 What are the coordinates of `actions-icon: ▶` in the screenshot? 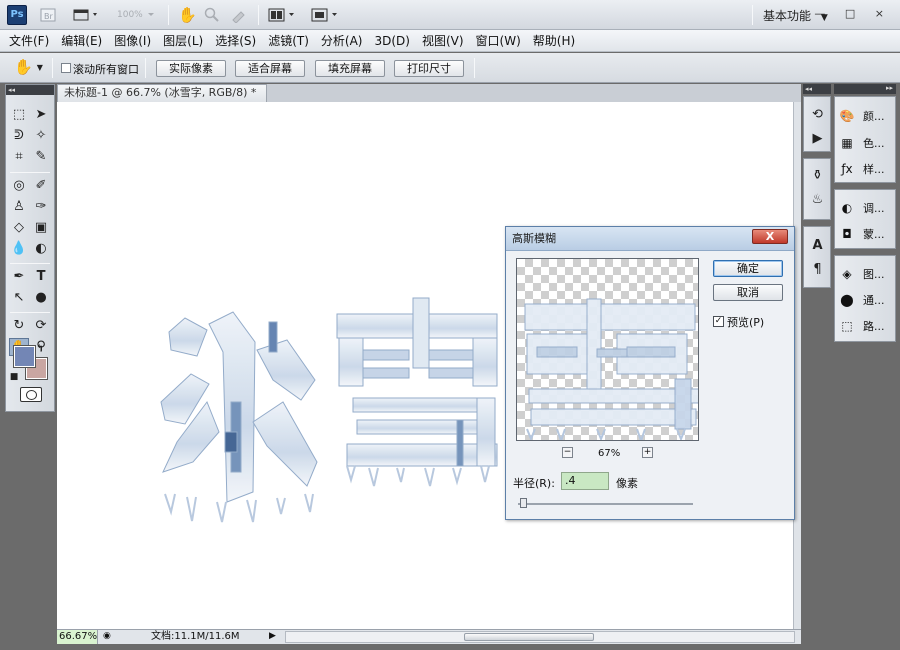 It's located at (817, 138).